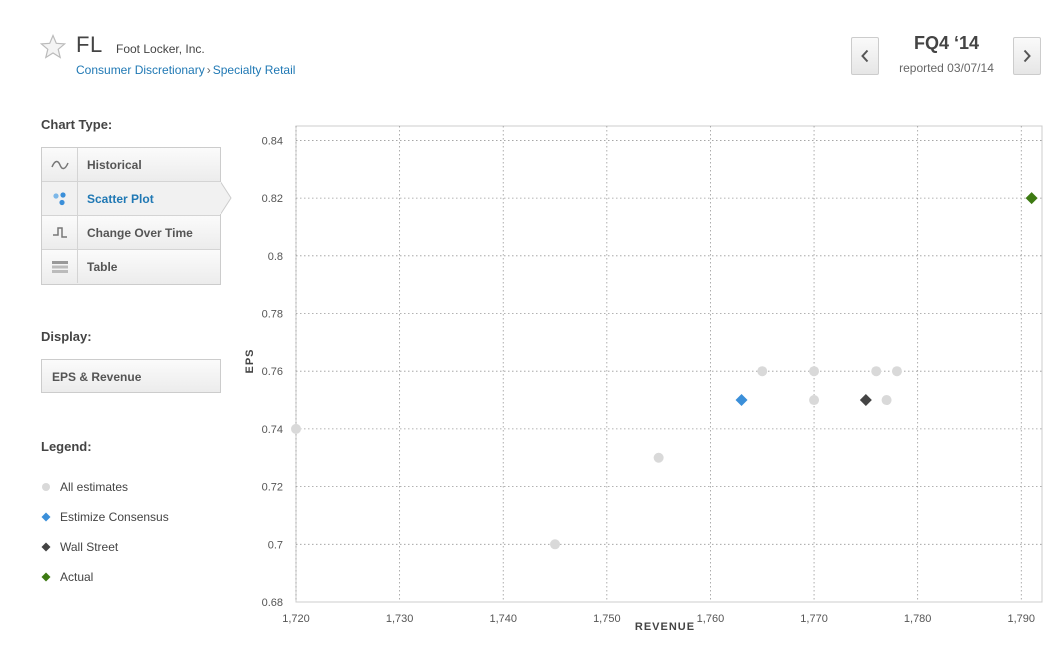 The width and height of the screenshot is (1057, 646). Describe the element at coordinates (814, 619) in the screenshot. I see `x-tick-label: 1,770` at that location.